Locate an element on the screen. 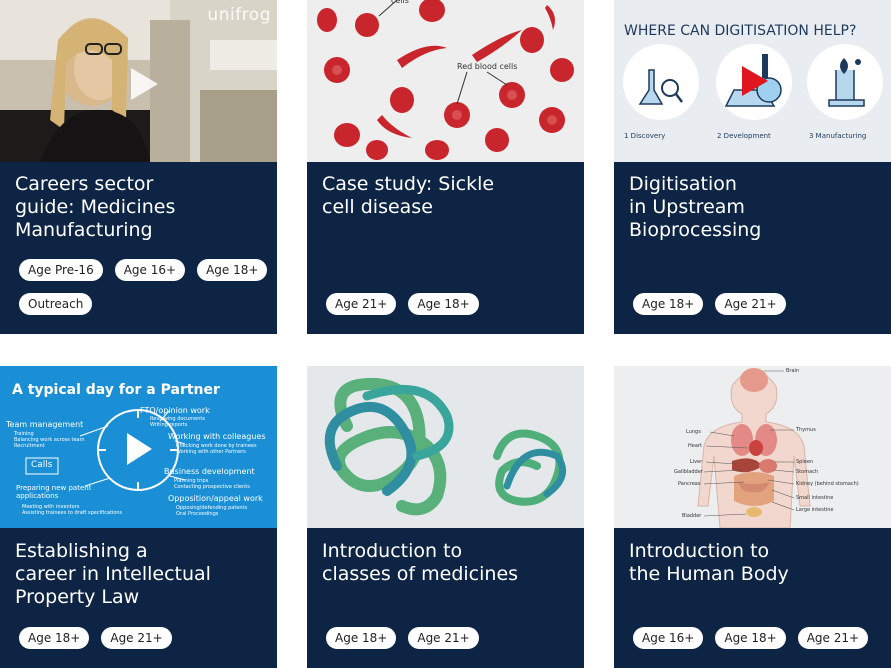  anatomy-label: Gallbladder is located at coordinates (688, 472).